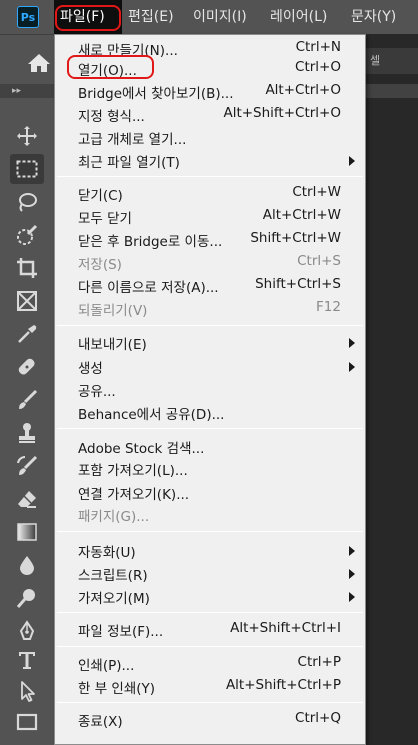 The height and width of the screenshot is (745, 418). Describe the element at coordinates (319, 662) in the screenshot. I see `menu-item-shortcut: Ctrl+P` at that location.